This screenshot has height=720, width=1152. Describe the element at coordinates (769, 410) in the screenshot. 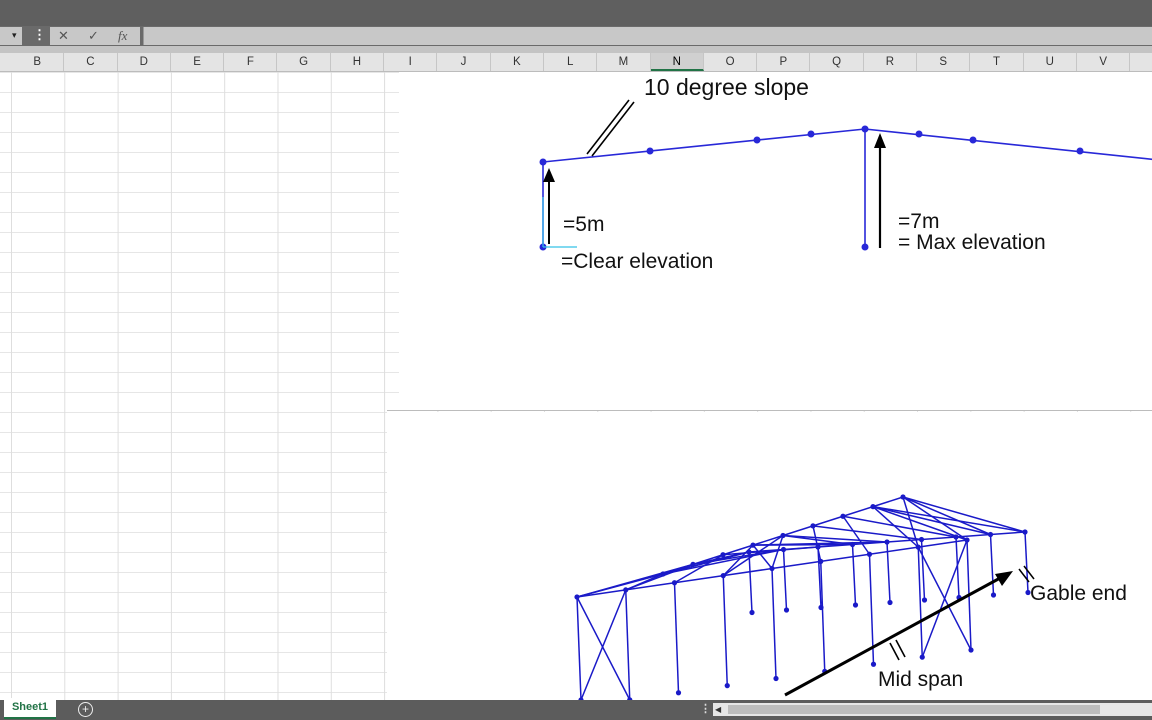

I see `chart-divider` at that location.